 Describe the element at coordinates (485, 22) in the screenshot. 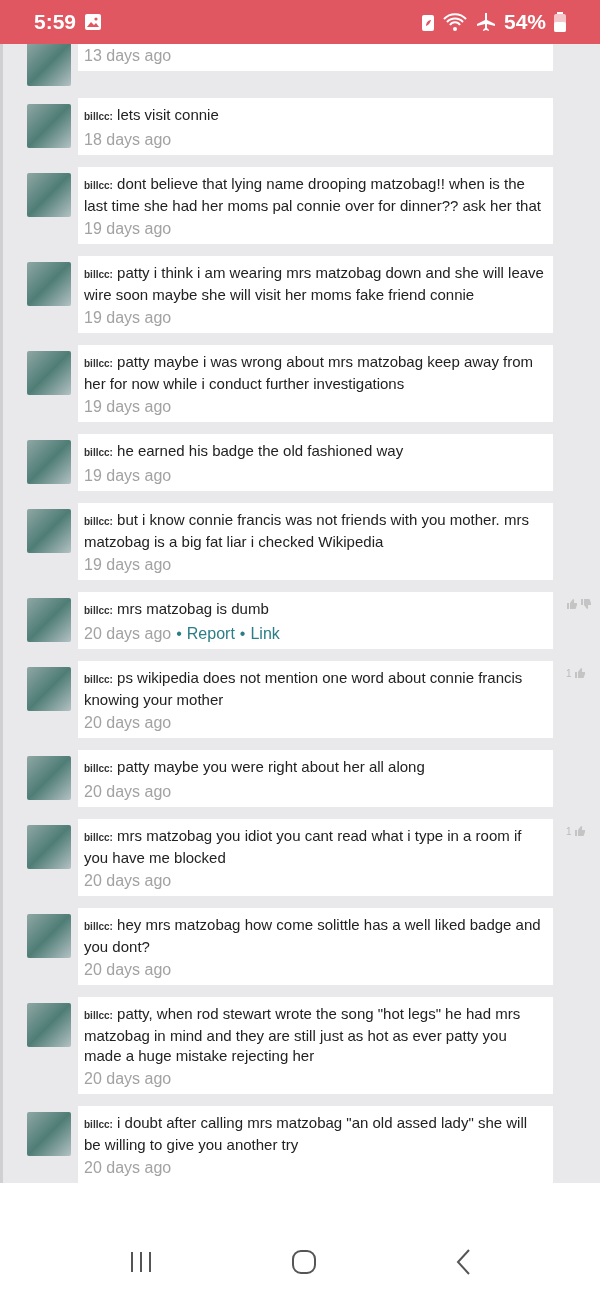

I see `airplane-icon` at that location.